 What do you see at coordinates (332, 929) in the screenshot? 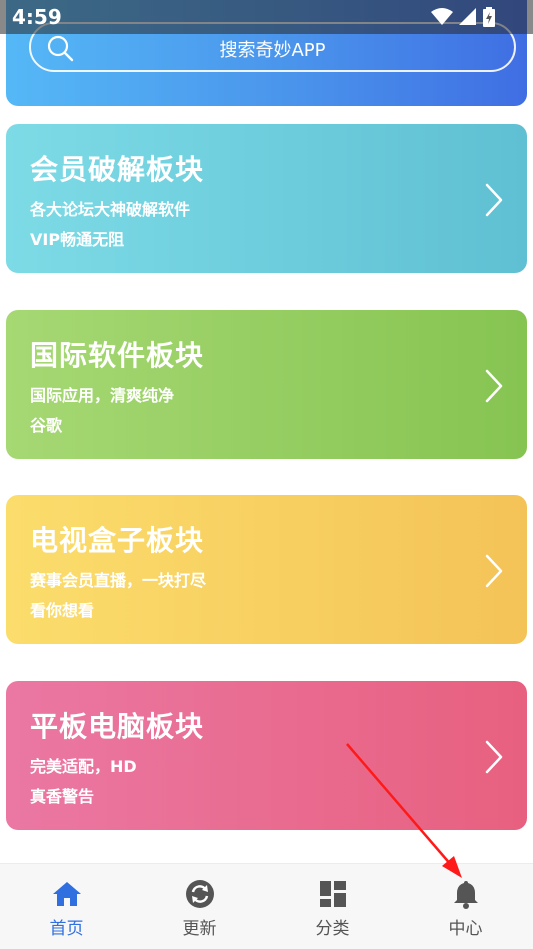
I see `nav-label-category: 分类` at bounding box center [332, 929].